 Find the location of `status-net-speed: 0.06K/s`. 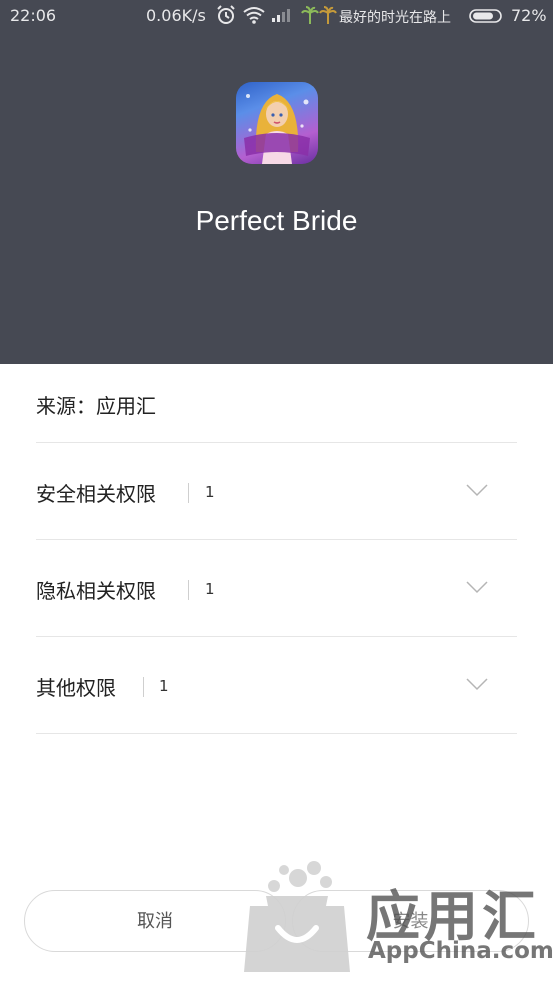

status-net-speed: 0.06K/s is located at coordinates (176, 15).